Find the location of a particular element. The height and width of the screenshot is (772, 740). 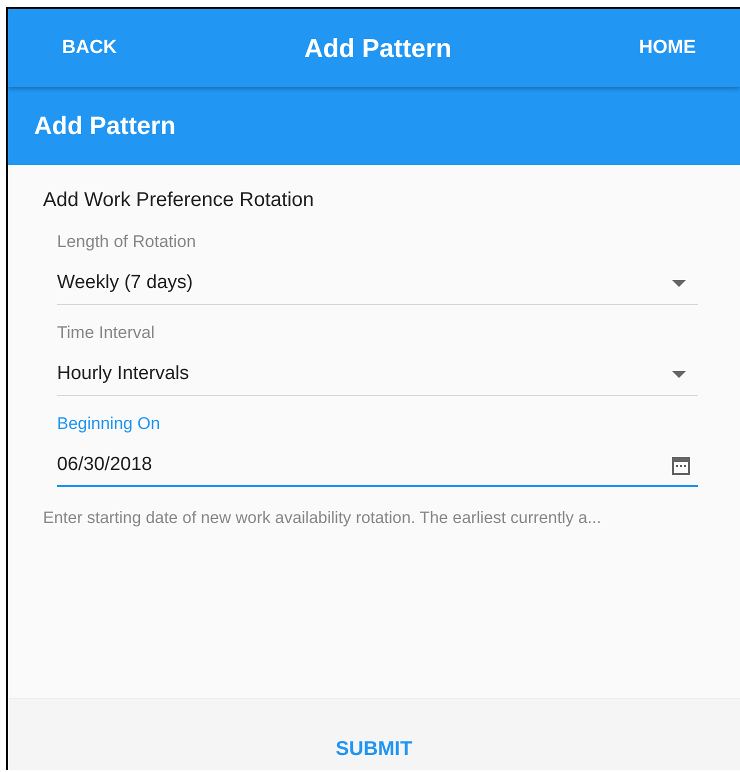

dropdown-field: Weekly (7 days) is located at coordinates (377, 284).